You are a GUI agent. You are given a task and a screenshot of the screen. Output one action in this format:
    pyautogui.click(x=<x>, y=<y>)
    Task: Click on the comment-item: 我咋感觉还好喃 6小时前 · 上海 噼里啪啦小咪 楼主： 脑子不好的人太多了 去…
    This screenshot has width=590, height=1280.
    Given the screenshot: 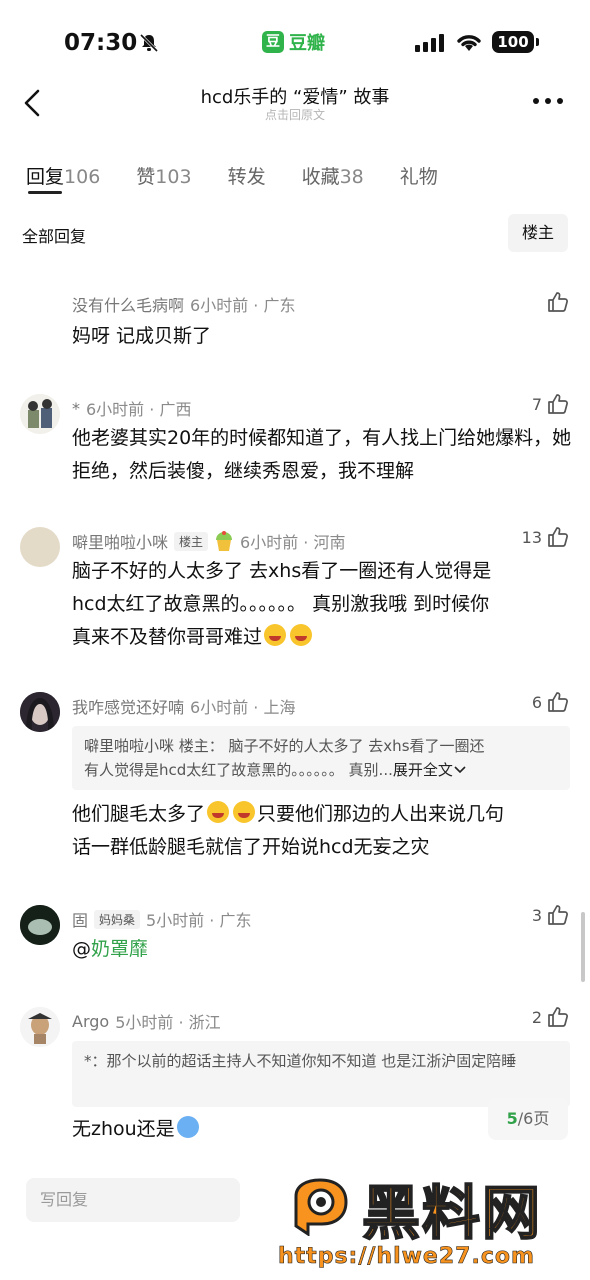 What is the action you would take?
    pyautogui.click(x=295, y=780)
    